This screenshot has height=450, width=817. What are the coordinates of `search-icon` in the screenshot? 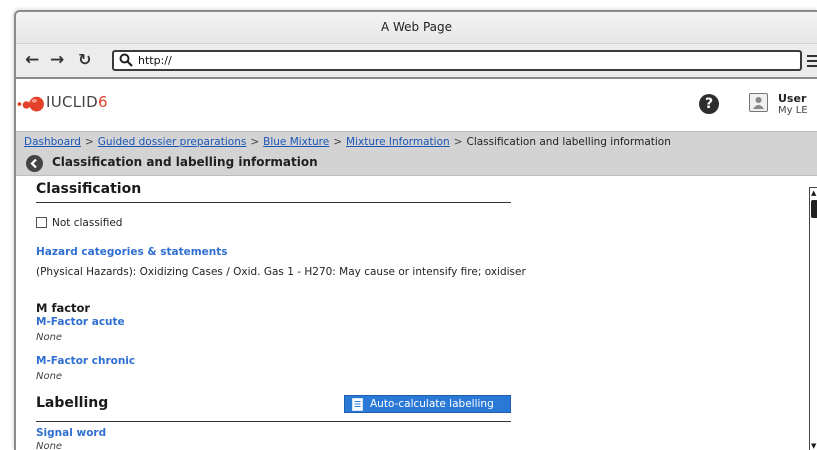 It's located at (126, 60).